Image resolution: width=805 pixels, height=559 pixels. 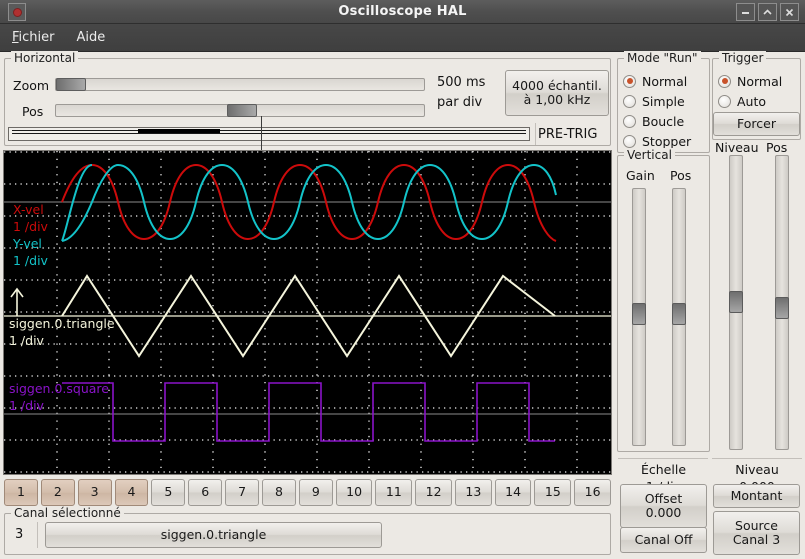 I want to click on trigger-bottom-separator, so click(x=757, y=458).